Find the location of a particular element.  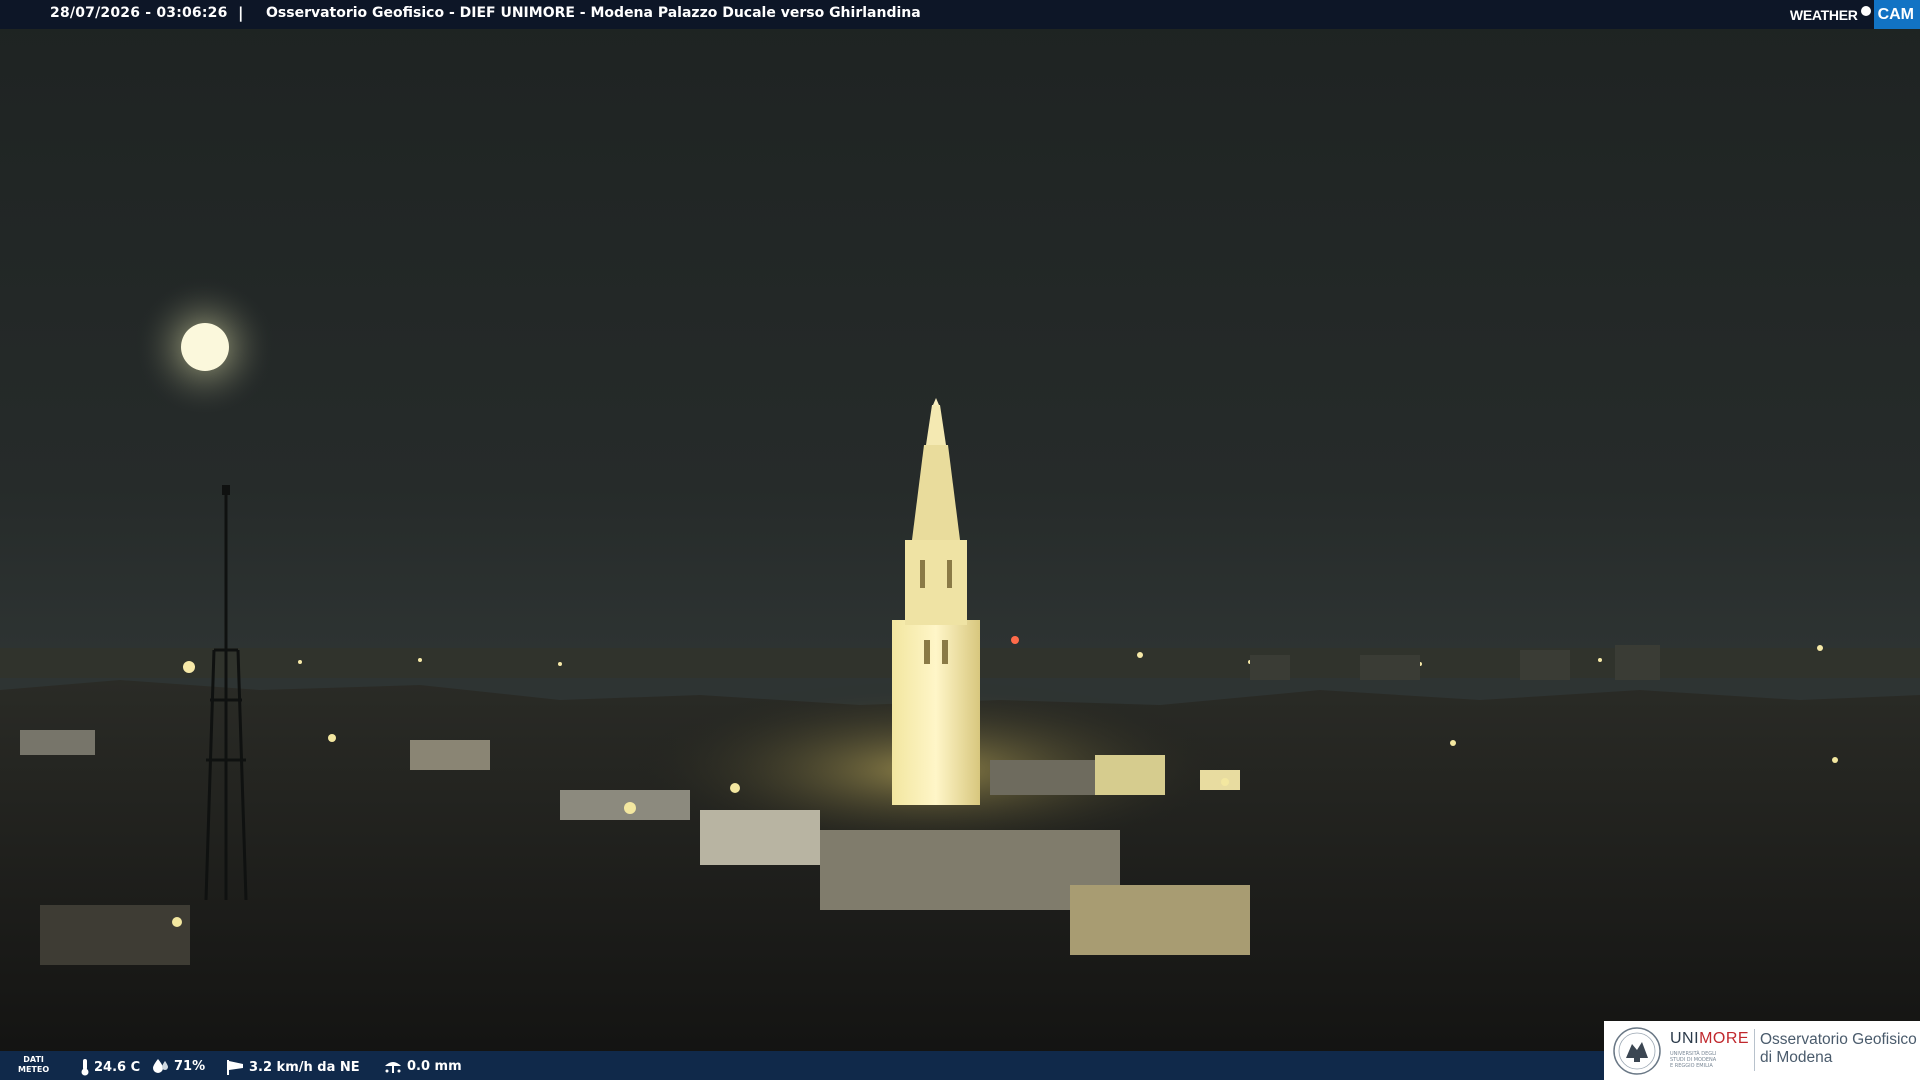

observatory-name: Osservatorio Geofisico di Modena is located at coordinates (1838, 1048).